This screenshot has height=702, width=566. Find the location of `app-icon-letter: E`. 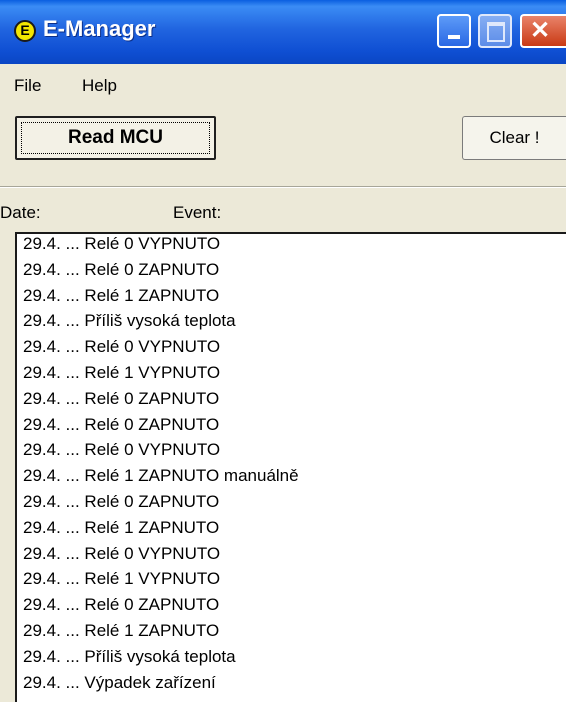

app-icon-letter: E is located at coordinates (25, 30).